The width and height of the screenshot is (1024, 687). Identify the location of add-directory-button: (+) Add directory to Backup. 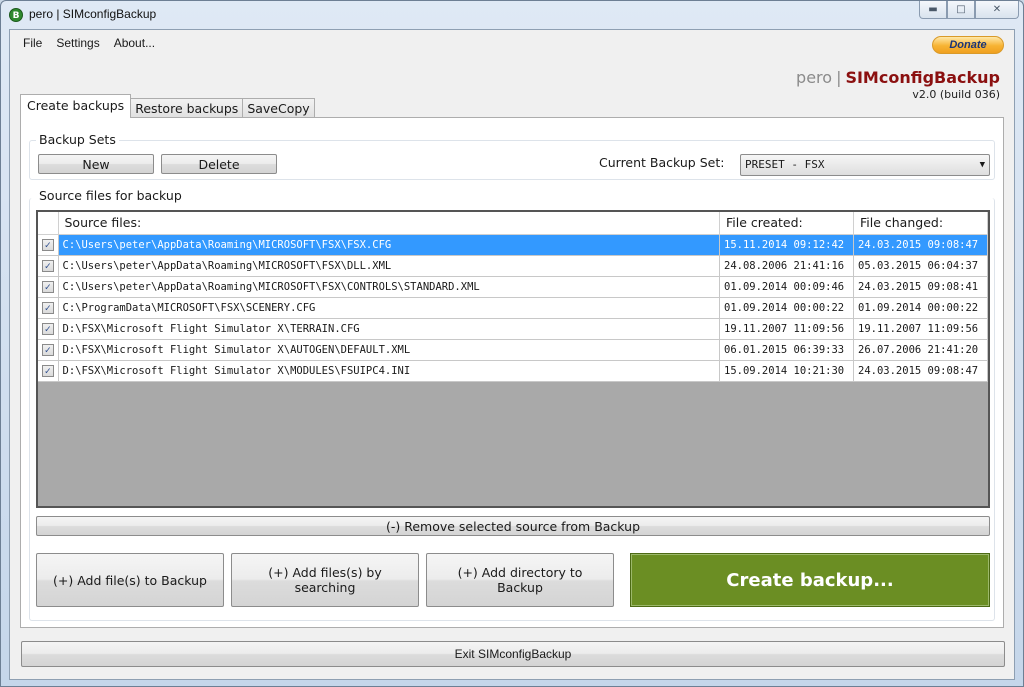
(520, 580).